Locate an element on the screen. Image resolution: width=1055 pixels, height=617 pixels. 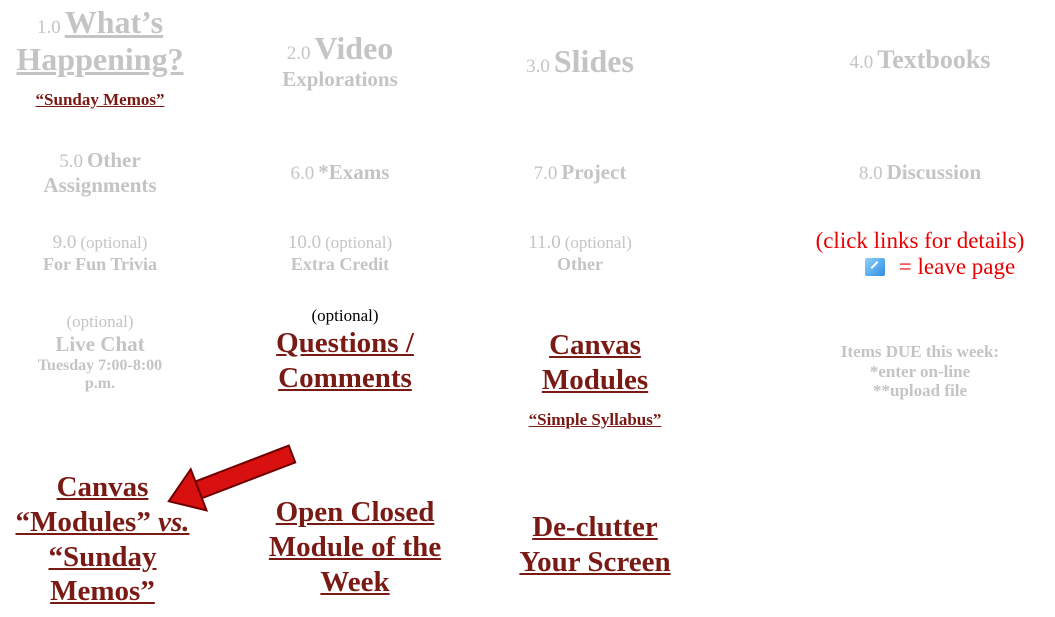
other-assignments-title-1: Other is located at coordinates (114, 160).